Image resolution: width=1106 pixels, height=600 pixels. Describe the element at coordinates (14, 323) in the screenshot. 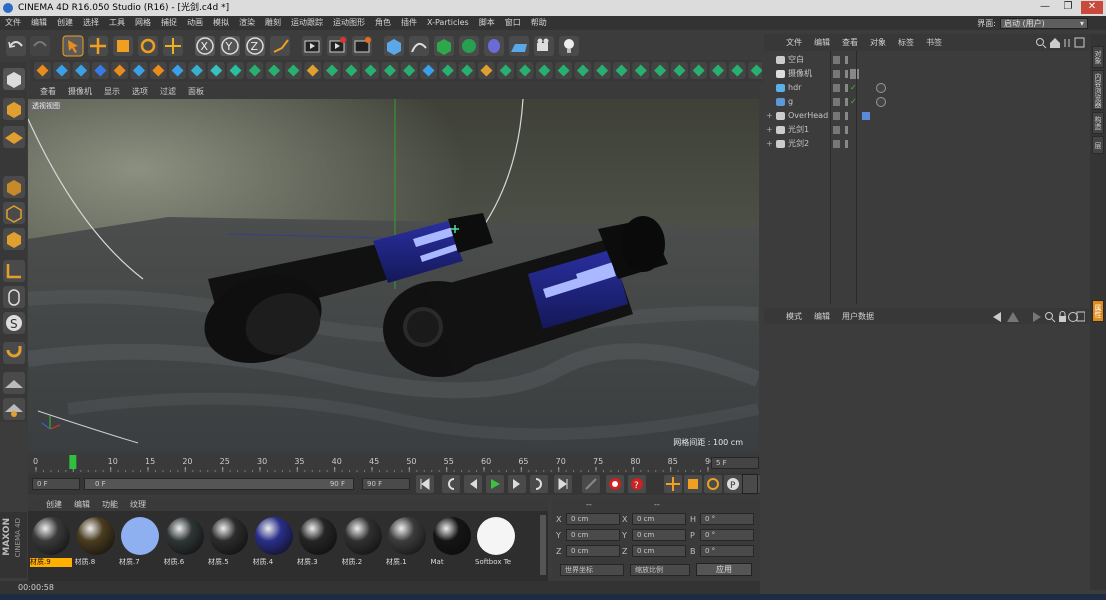

I see `snap-icon: S` at that location.